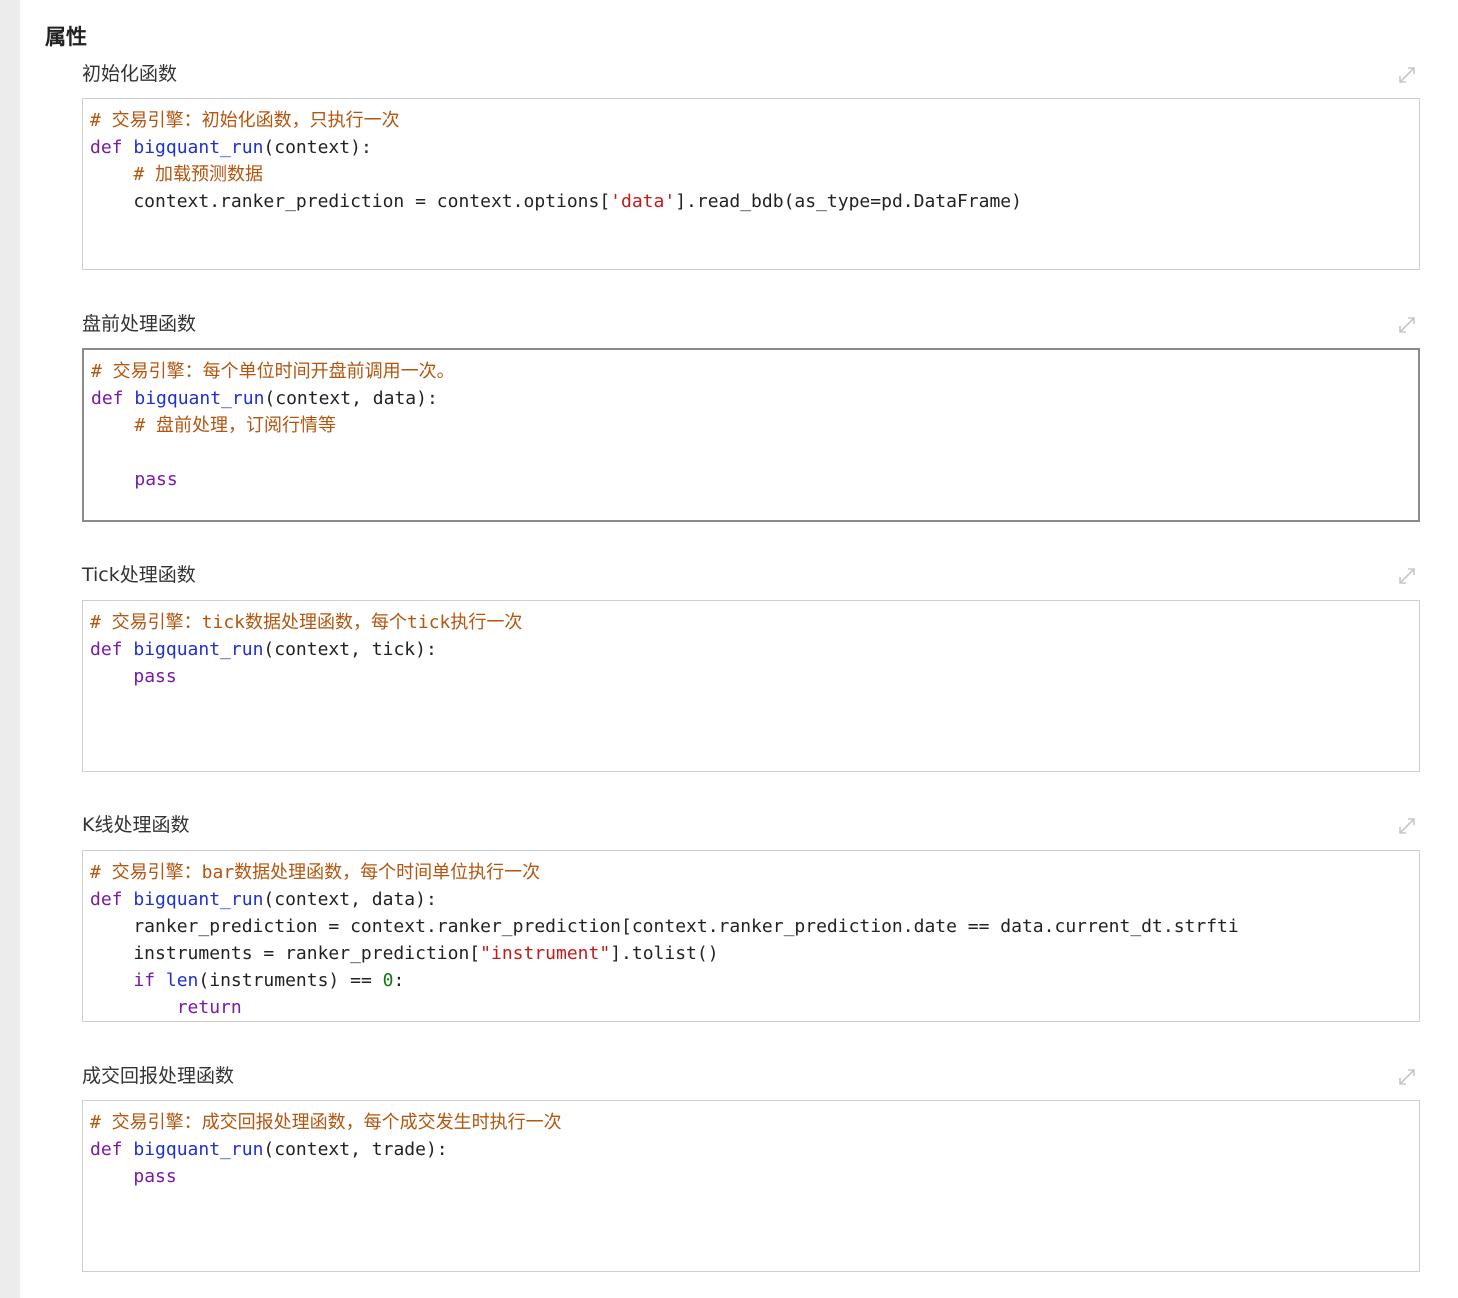 The width and height of the screenshot is (1458, 1298). Describe the element at coordinates (158, 1076) in the screenshot. I see `property-label-trade: 成交回报处理函数` at that location.